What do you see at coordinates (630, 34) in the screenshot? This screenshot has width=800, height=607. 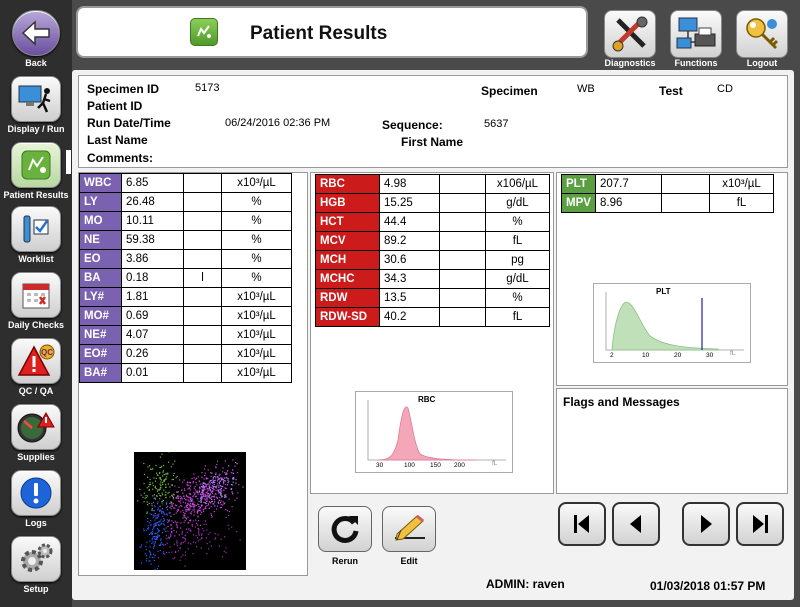 I see `diagnostics-button` at bounding box center [630, 34].